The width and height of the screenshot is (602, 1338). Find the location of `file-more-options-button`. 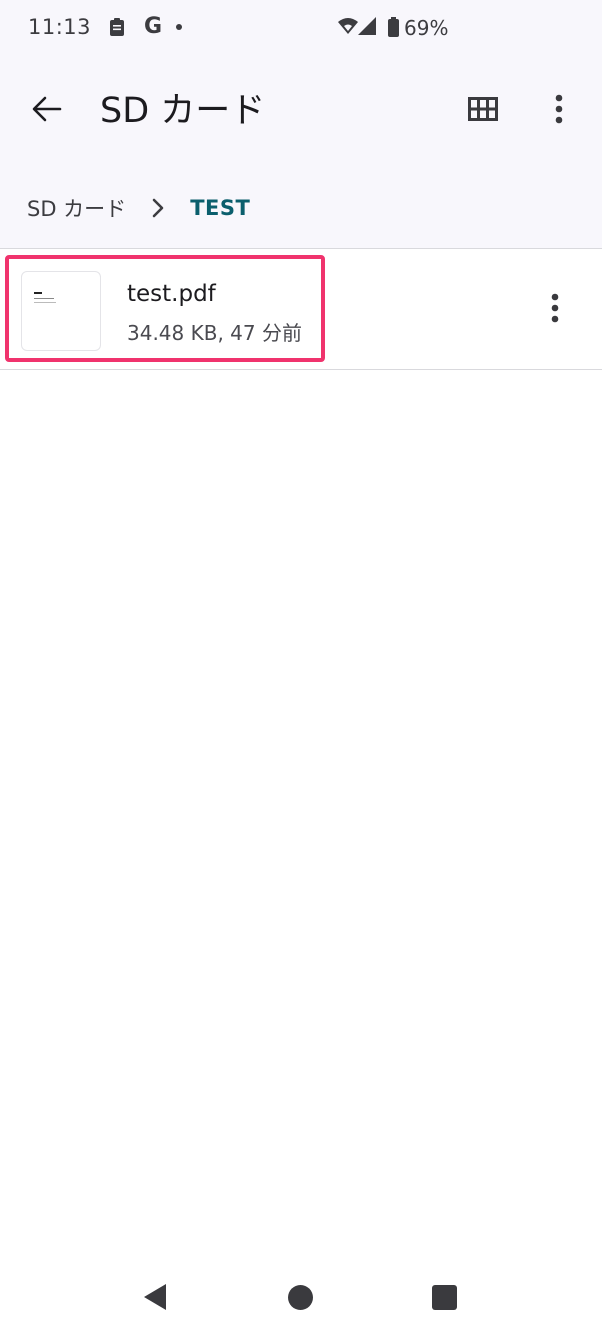

file-more-options-button is located at coordinates (555, 310).